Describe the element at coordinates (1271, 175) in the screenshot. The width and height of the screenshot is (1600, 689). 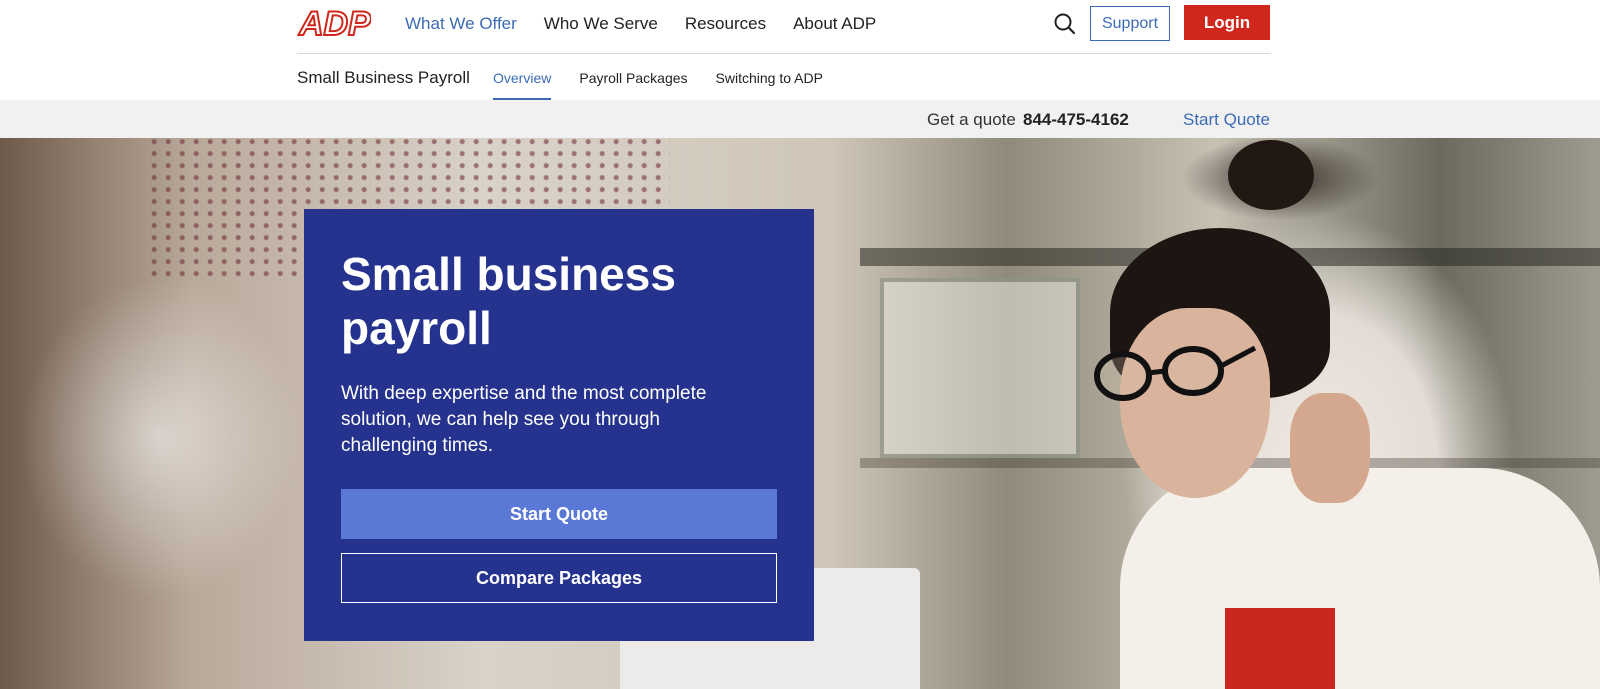
I see `hero-woman-hair-bun` at that location.